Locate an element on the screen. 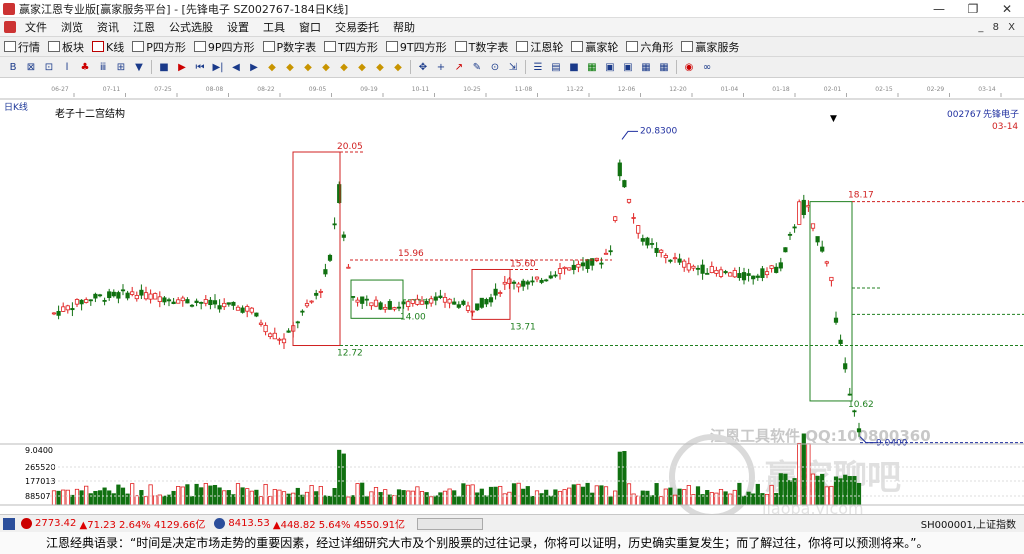 This screenshot has height=554, width=1024. toolbar-item-t-square: T四方形 is located at coordinates (351, 47).